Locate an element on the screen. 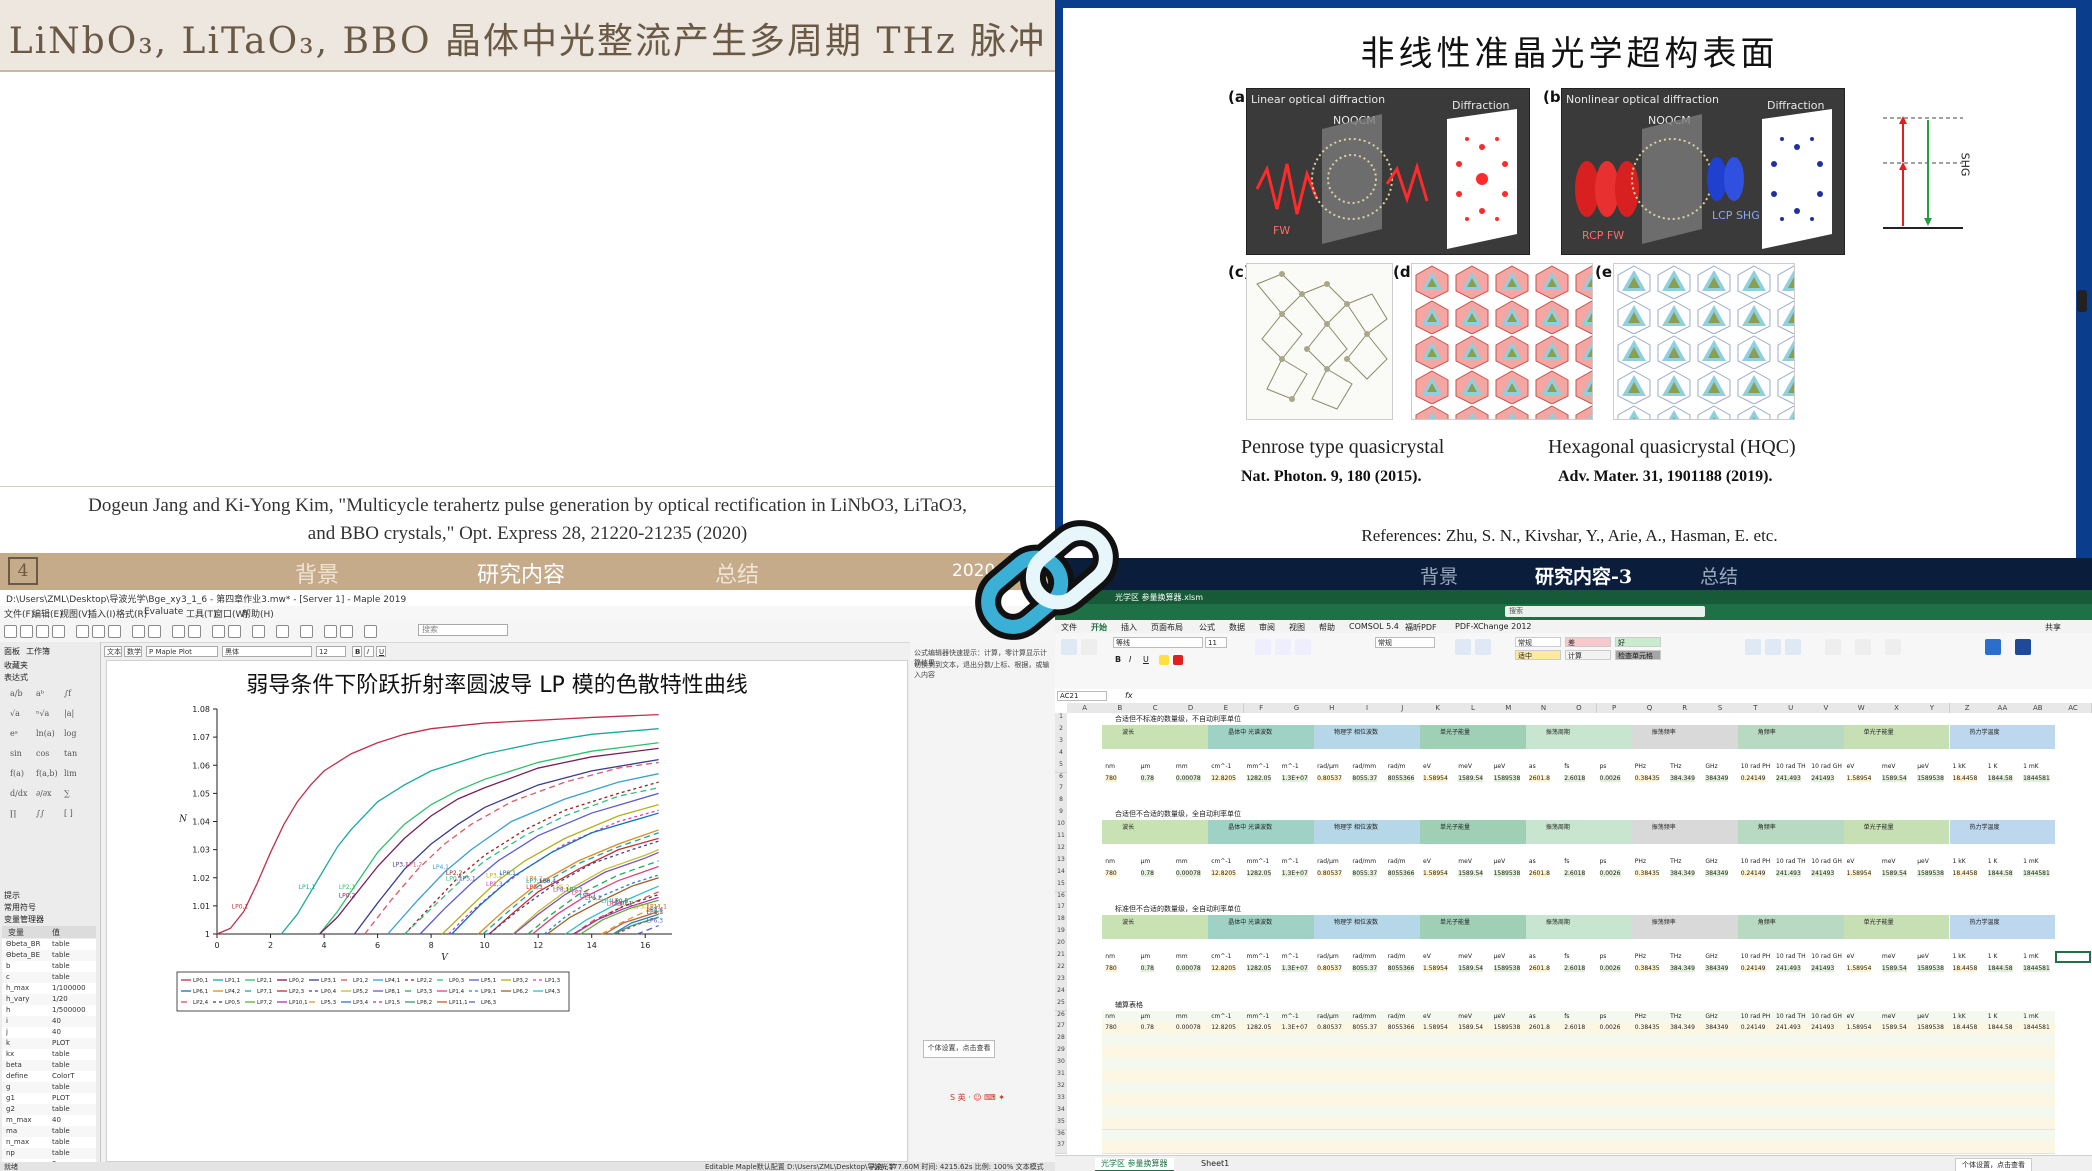 This screenshot has width=2092, height=1171. section-expressions: 表达式 is located at coordinates (16, 677).